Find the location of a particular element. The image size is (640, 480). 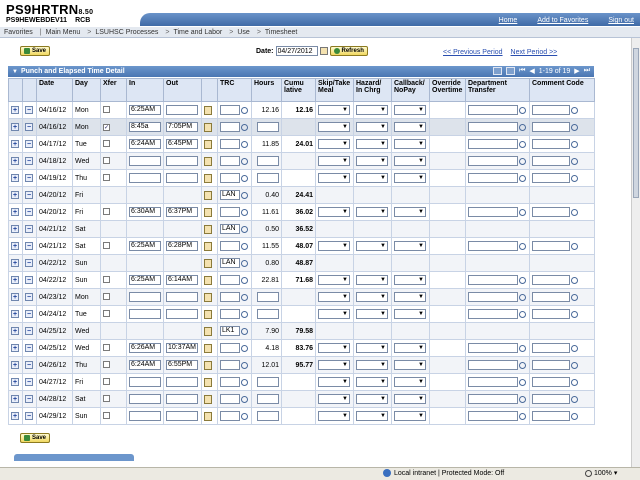

sign-out-link: Sign out is located at coordinates (621, 20).